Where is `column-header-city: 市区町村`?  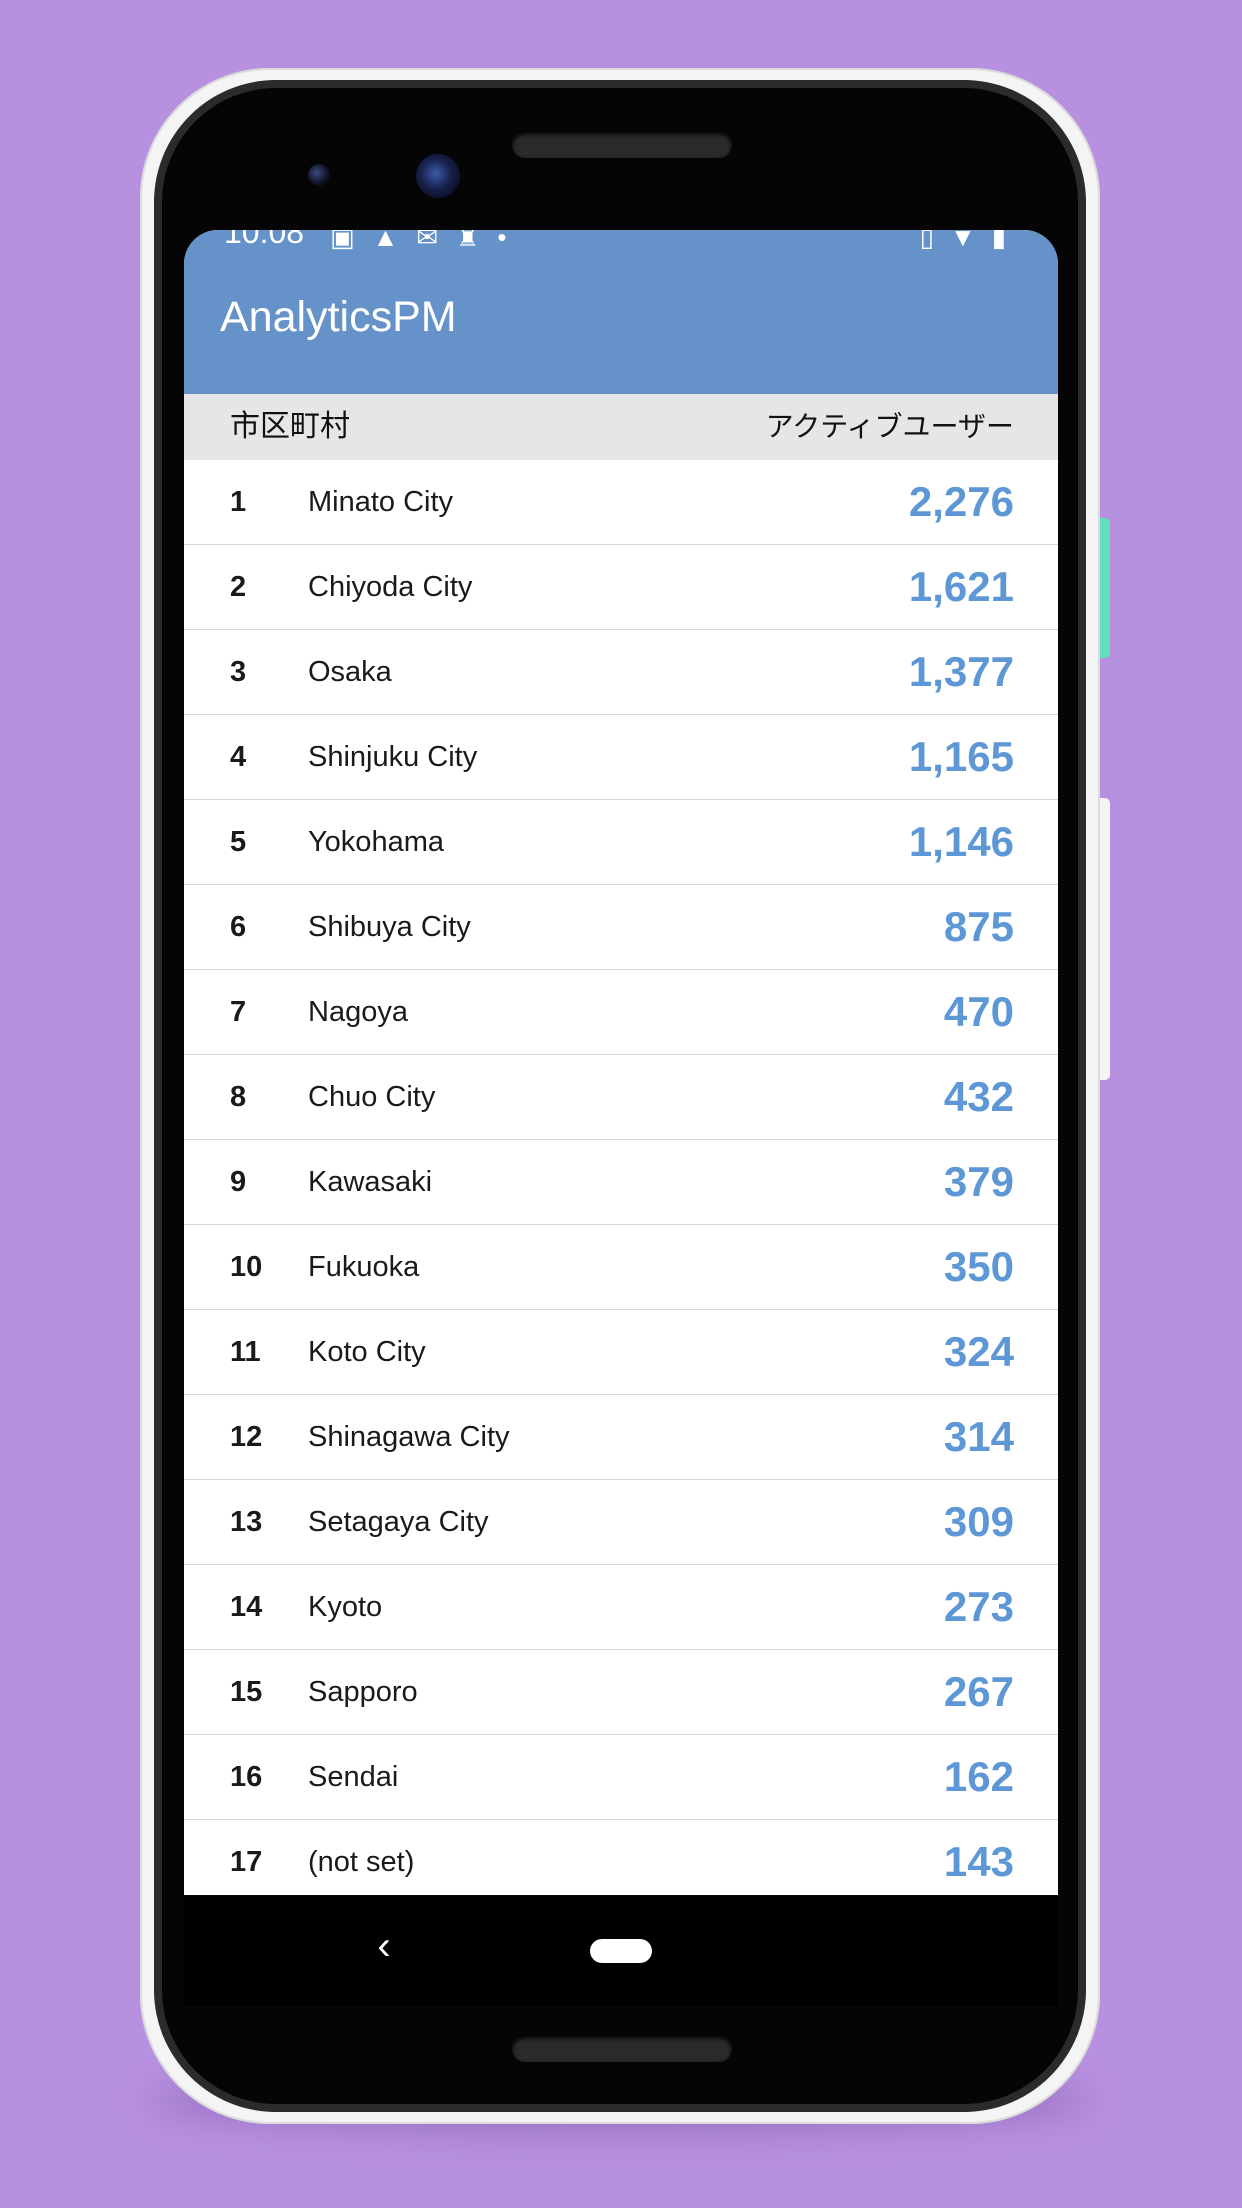 column-header-city: 市区町村 is located at coordinates (290, 426).